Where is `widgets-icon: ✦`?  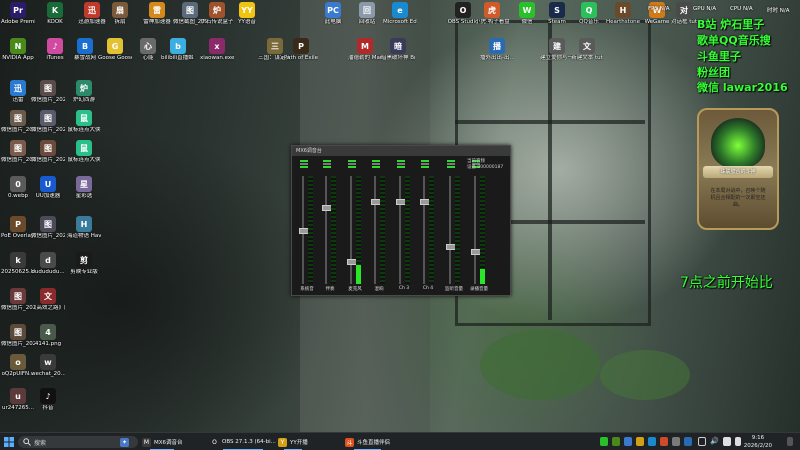
widgets-icon: ✦ is located at coordinates (126, 442).